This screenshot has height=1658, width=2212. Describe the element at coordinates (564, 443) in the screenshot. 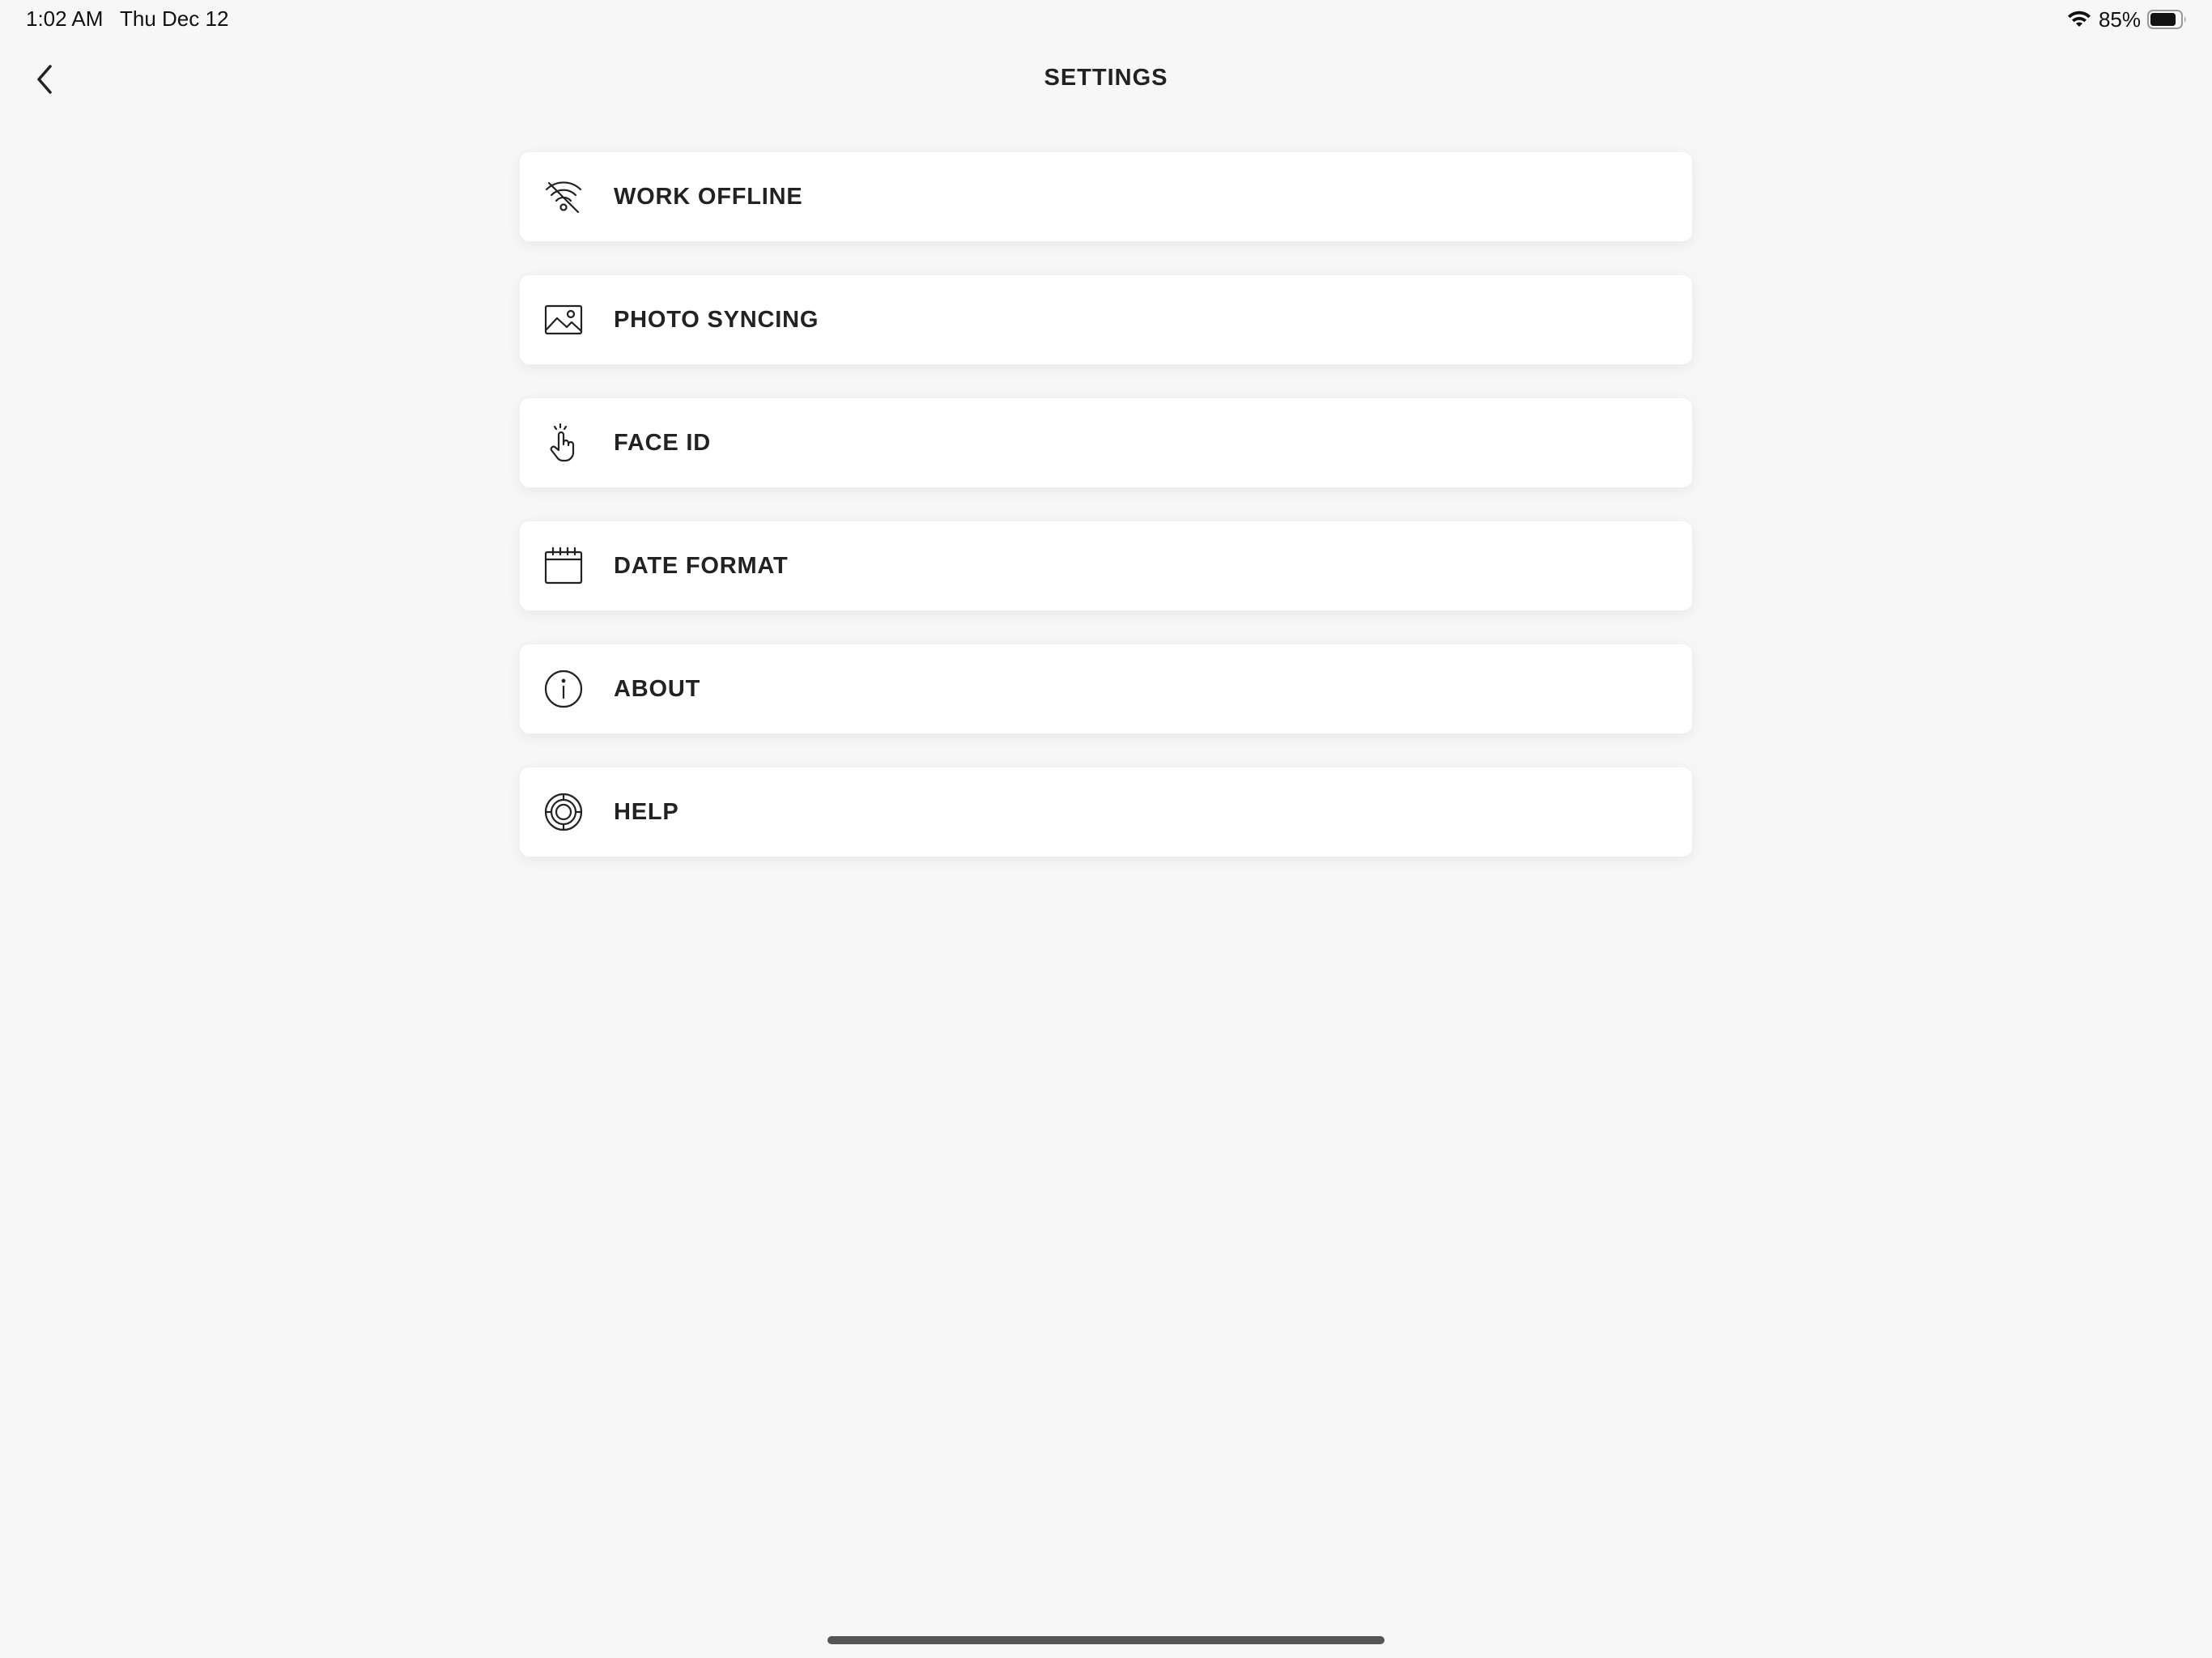

I see `touch-hand-icon` at that location.